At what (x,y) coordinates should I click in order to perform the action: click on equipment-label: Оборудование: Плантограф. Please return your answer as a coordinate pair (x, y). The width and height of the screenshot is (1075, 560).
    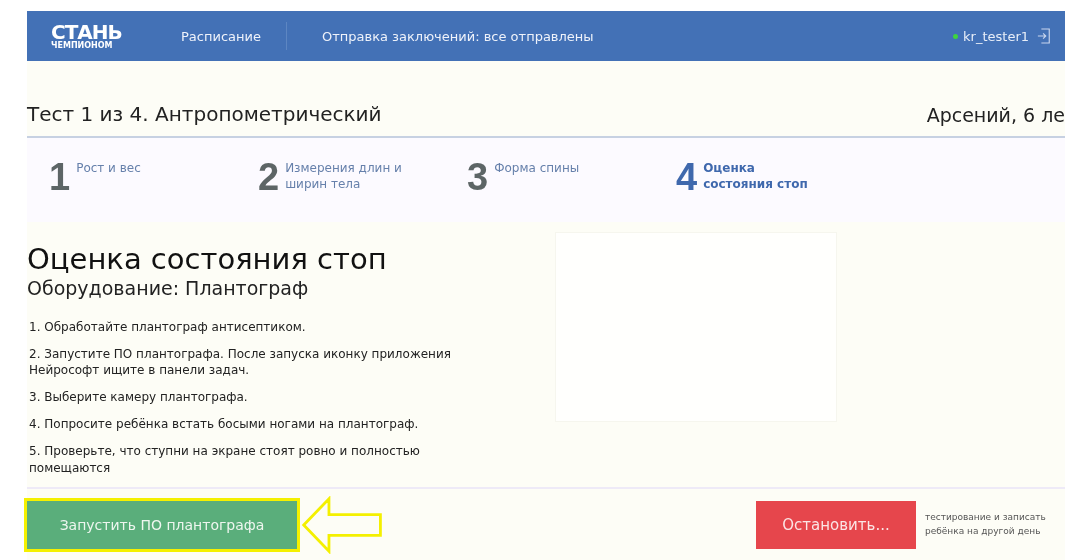
    Looking at the image, I should click on (168, 287).